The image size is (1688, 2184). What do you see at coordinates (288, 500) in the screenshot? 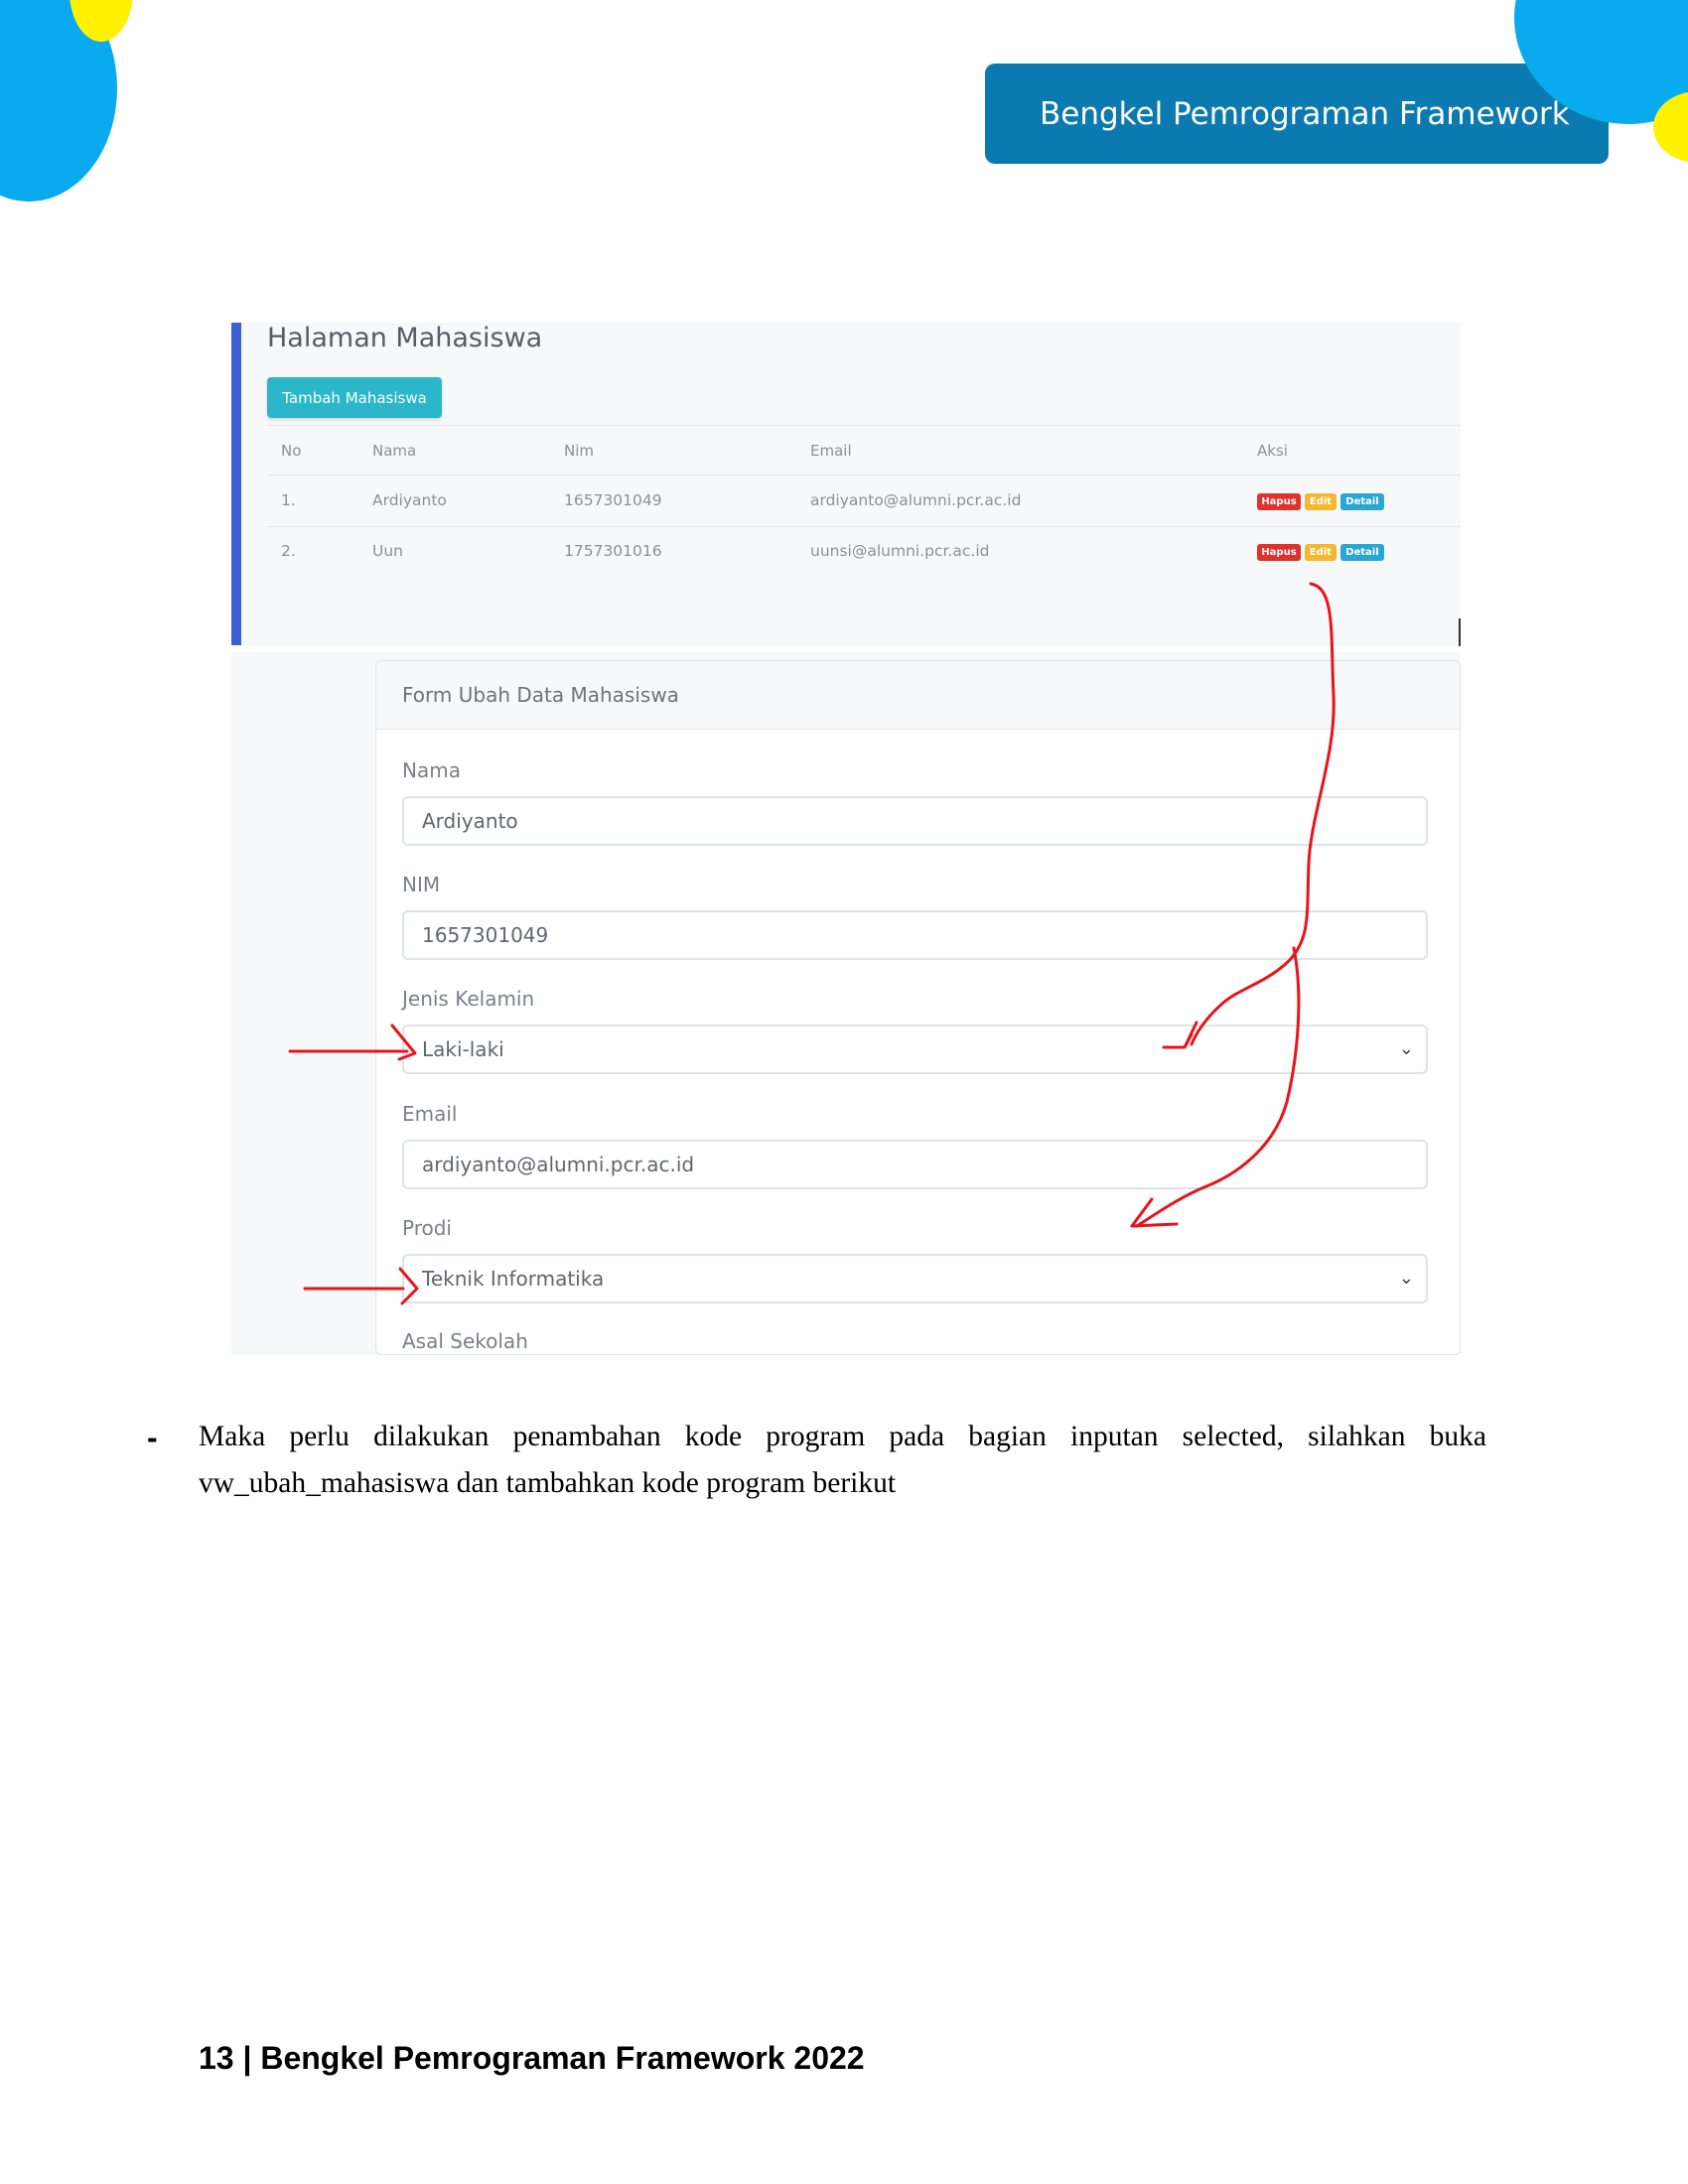
I see `row-no: 1.` at bounding box center [288, 500].